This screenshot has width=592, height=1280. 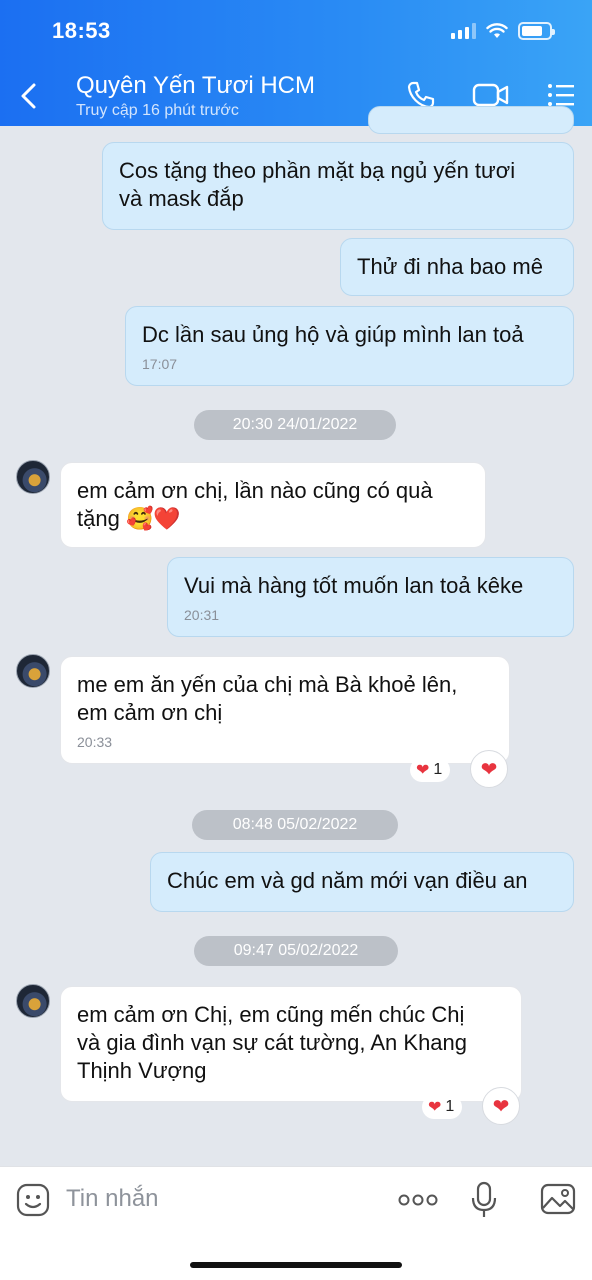 What do you see at coordinates (450, 266) in the screenshot?
I see `message-text: Thử đi nha bao mê` at bounding box center [450, 266].